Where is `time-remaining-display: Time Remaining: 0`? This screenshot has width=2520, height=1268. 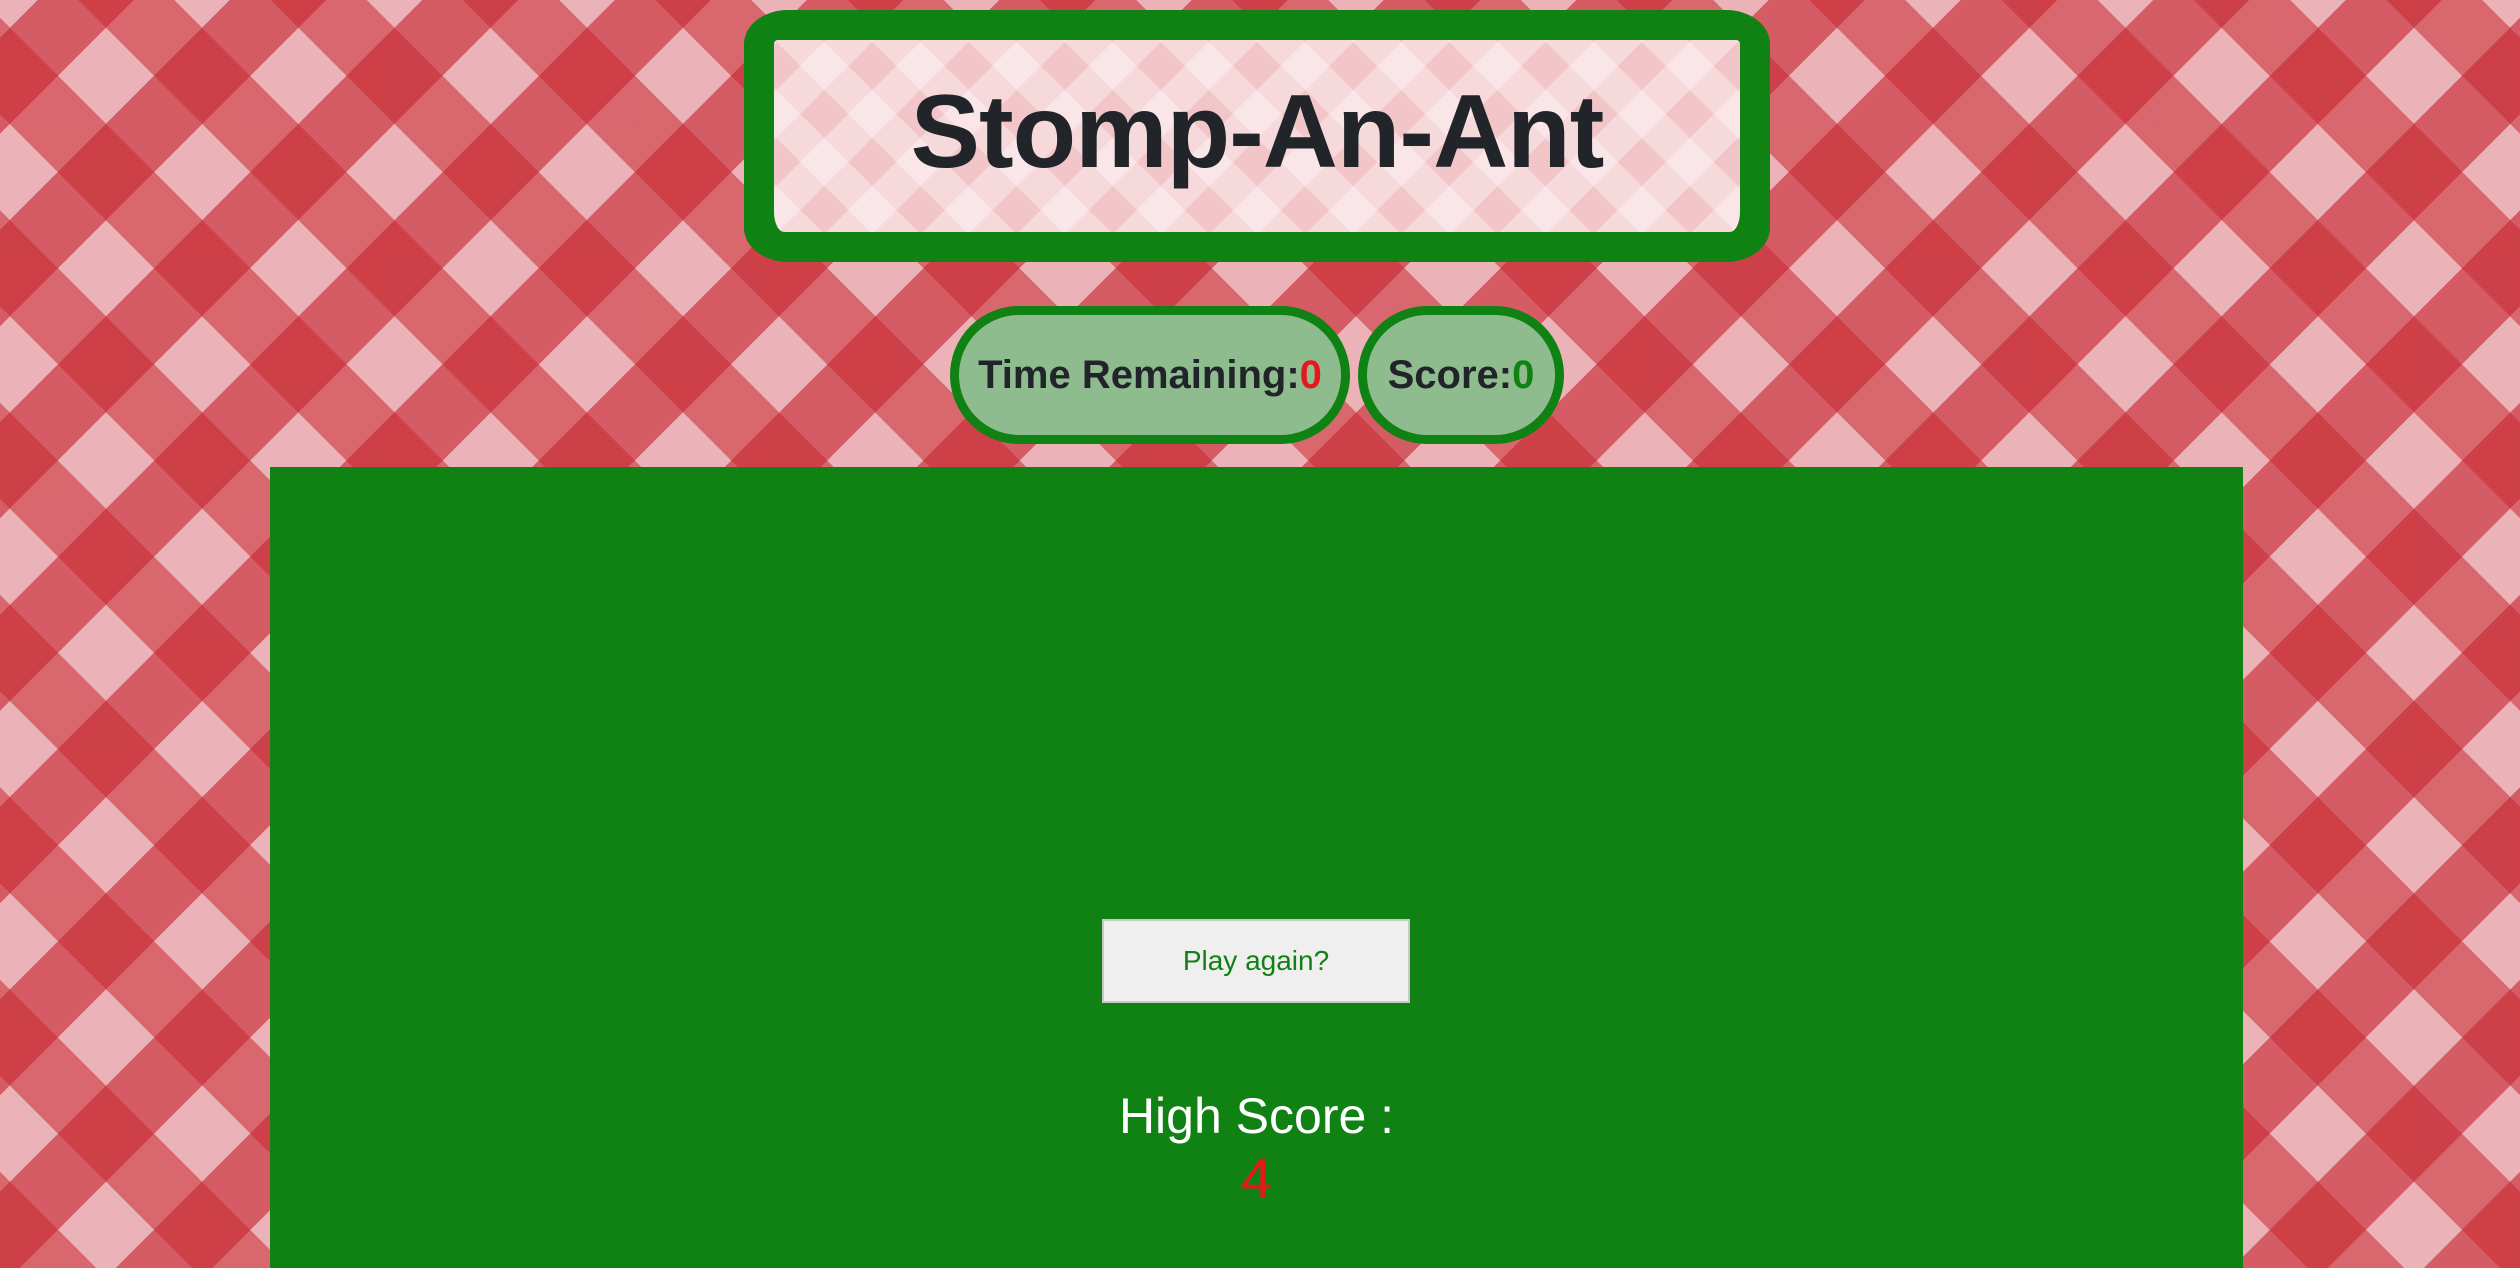 time-remaining-display: Time Remaining: 0 is located at coordinates (1150, 375).